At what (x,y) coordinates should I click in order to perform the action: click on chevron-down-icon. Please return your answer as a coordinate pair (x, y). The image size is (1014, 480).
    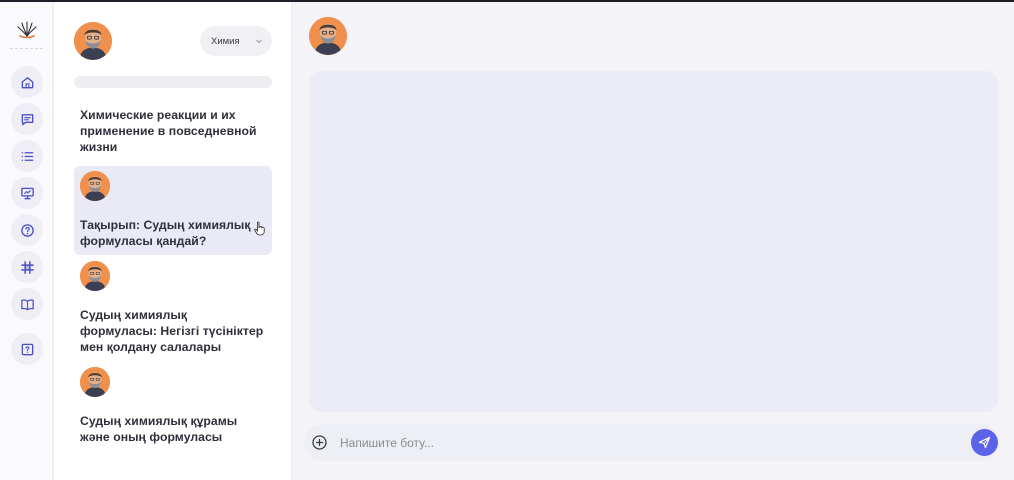
    Looking at the image, I should click on (259, 41).